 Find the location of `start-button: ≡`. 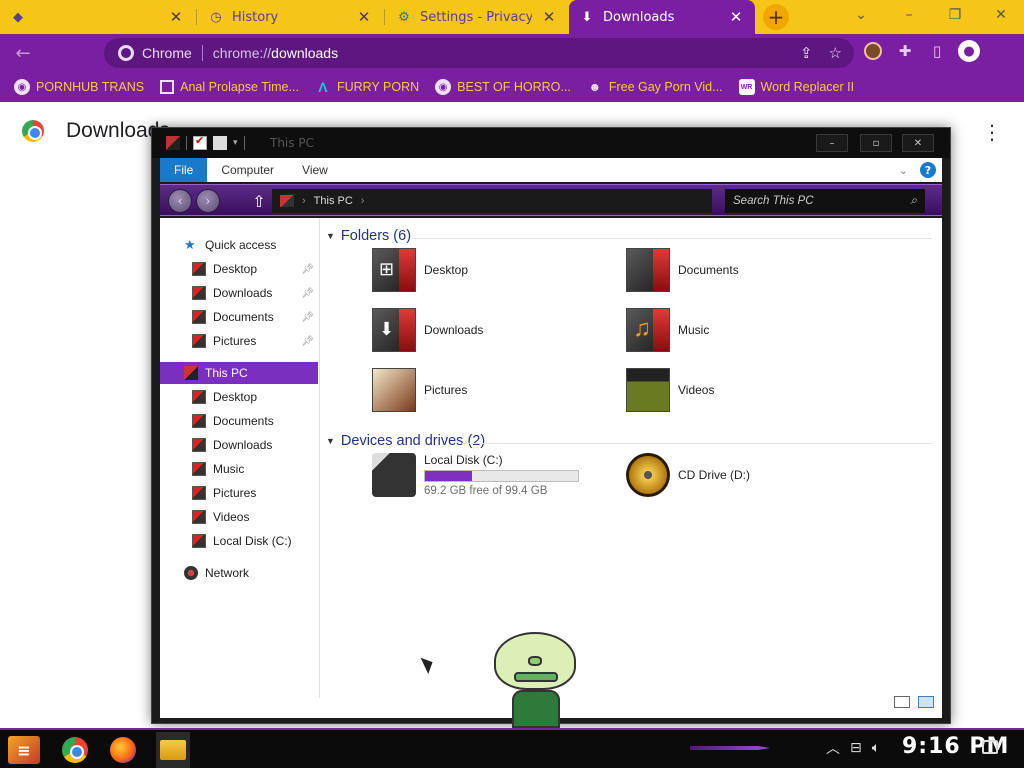

start-button: ≡ is located at coordinates (24, 750).